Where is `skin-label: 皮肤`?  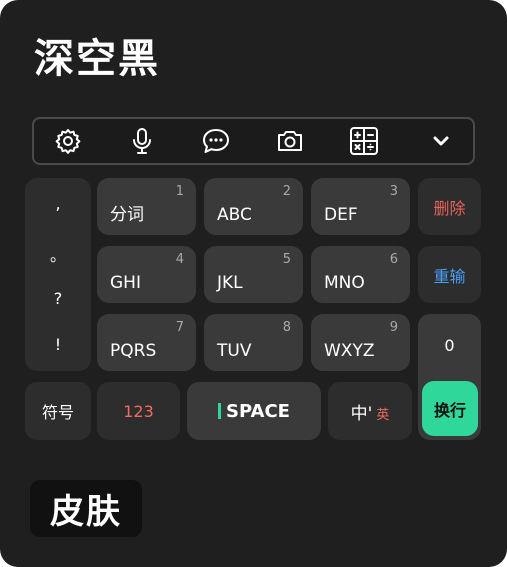
skin-label: 皮肤 is located at coordinates (86, 508).